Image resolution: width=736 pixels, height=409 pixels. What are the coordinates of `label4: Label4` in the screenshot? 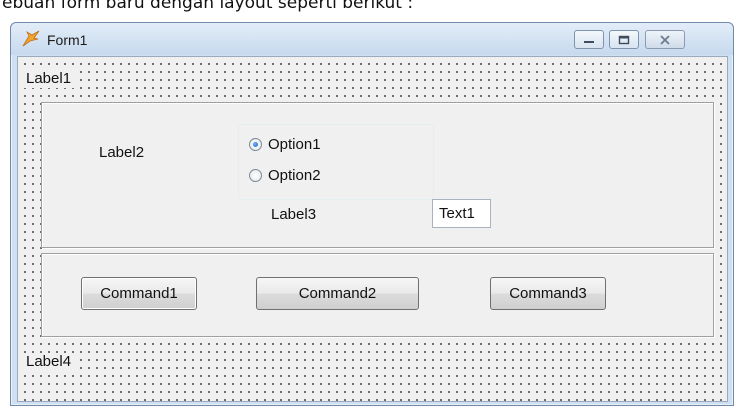 It's located at (49, 362).